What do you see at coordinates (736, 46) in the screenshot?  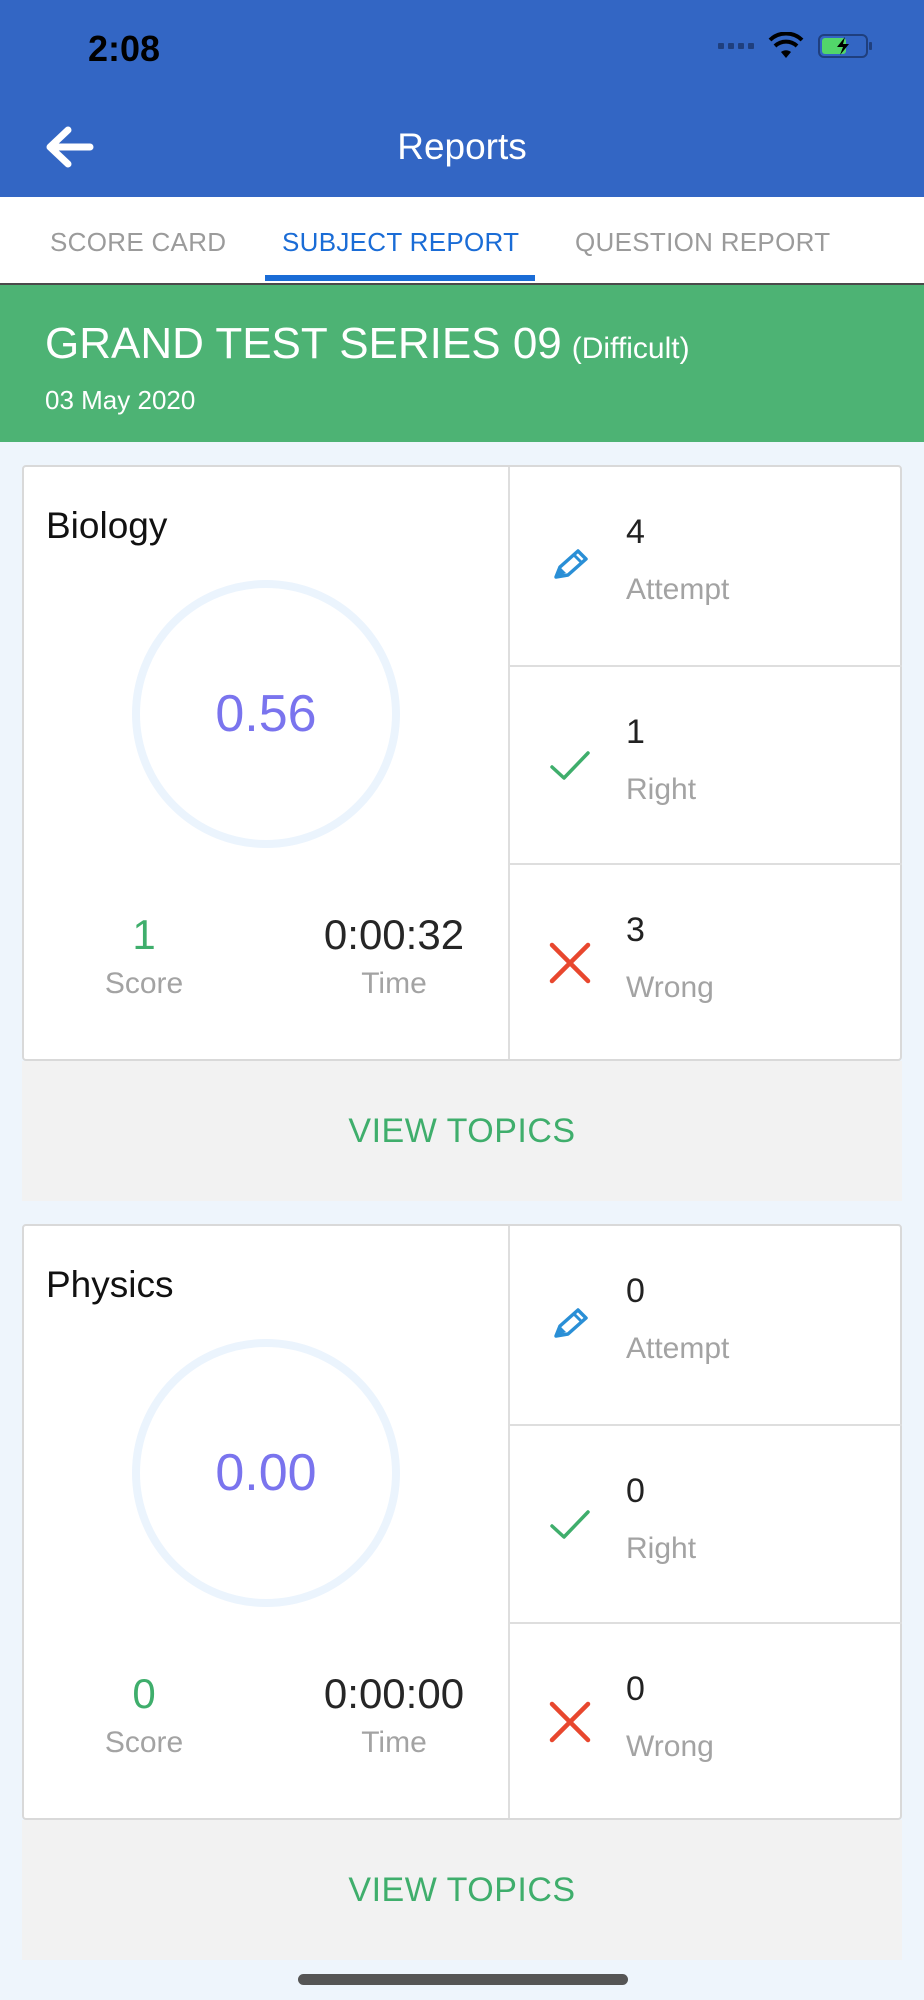 I see `signal-icon` at bounding box center [736, 46].